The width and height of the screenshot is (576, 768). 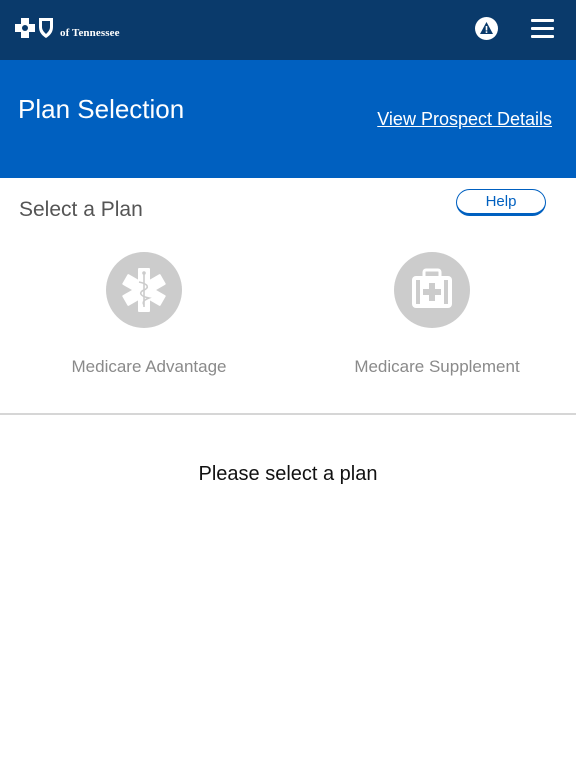 I want to click on page-title: Plan Selection, so click(x=101, y=109).